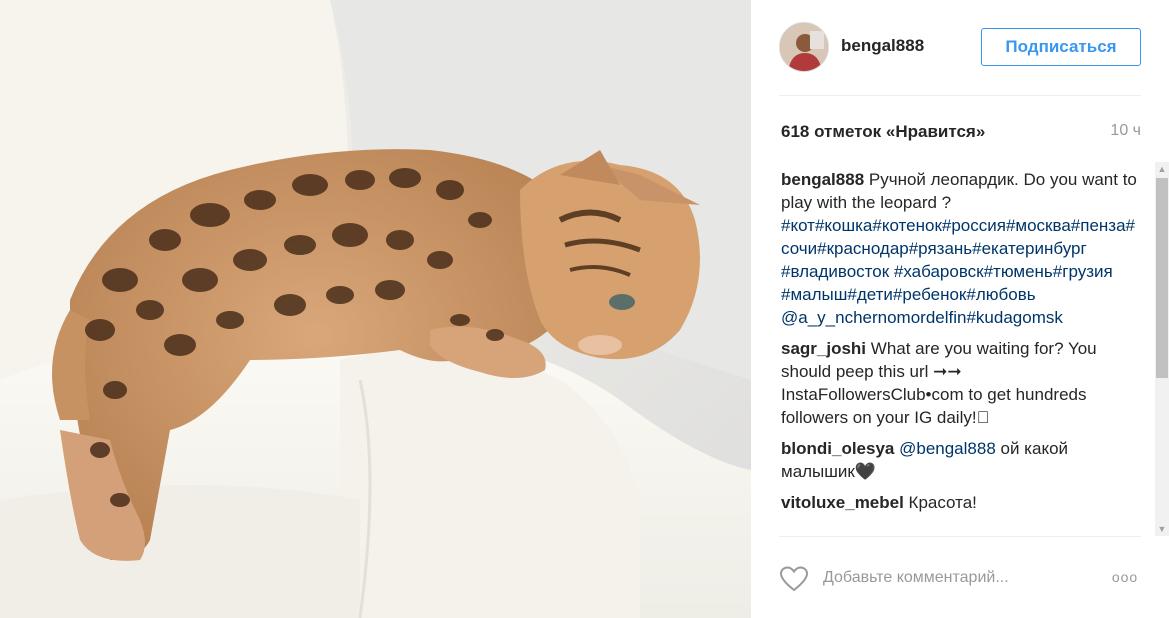 This screenshot has height=618, width=1169. Describe the element at coordinates (823, 348) in the screenshot. I see `comment-username: sagr_joshi` at that location.